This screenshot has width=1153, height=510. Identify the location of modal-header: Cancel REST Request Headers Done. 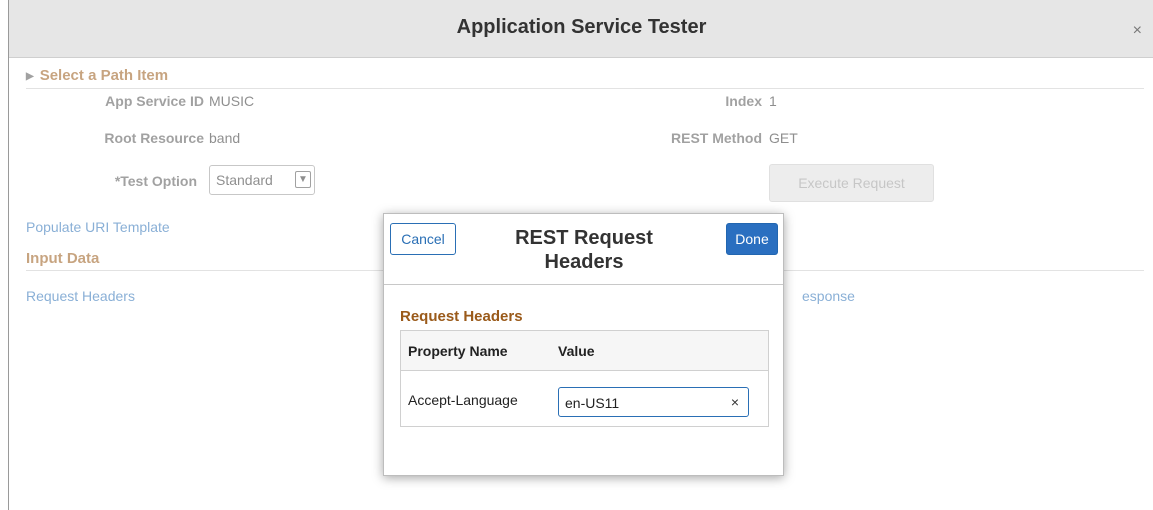
(583, 249).